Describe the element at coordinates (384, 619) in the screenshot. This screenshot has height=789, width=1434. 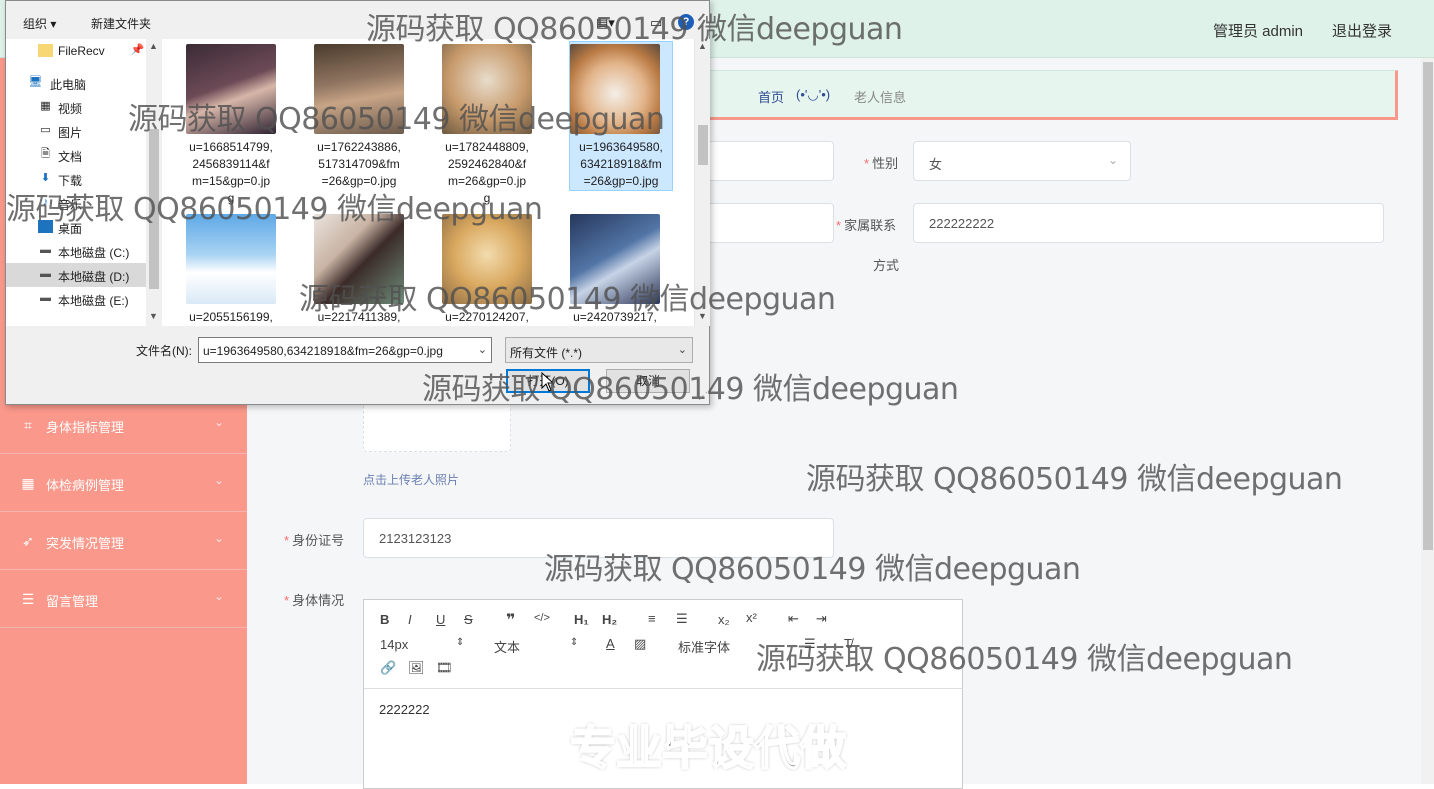
I see `bold-icon: B` at that location.